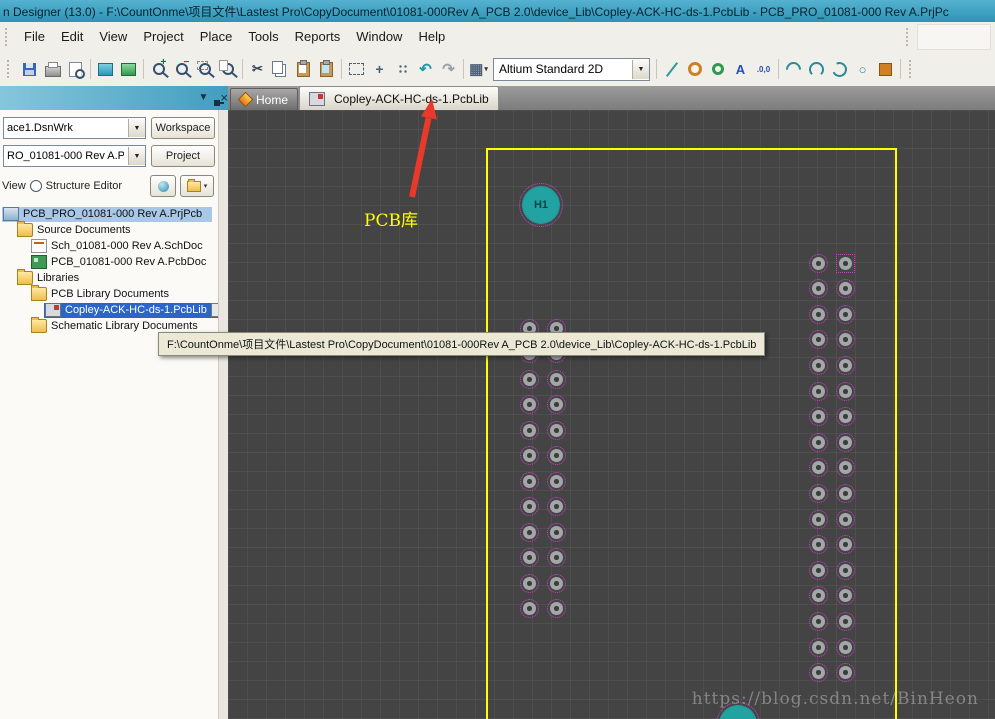 The width and height of the screenshot is (995, 719). What do you see at coordinates (216, 37) in the screenshot?
I see `menu-place: Place` at bounding box center [216, 37].